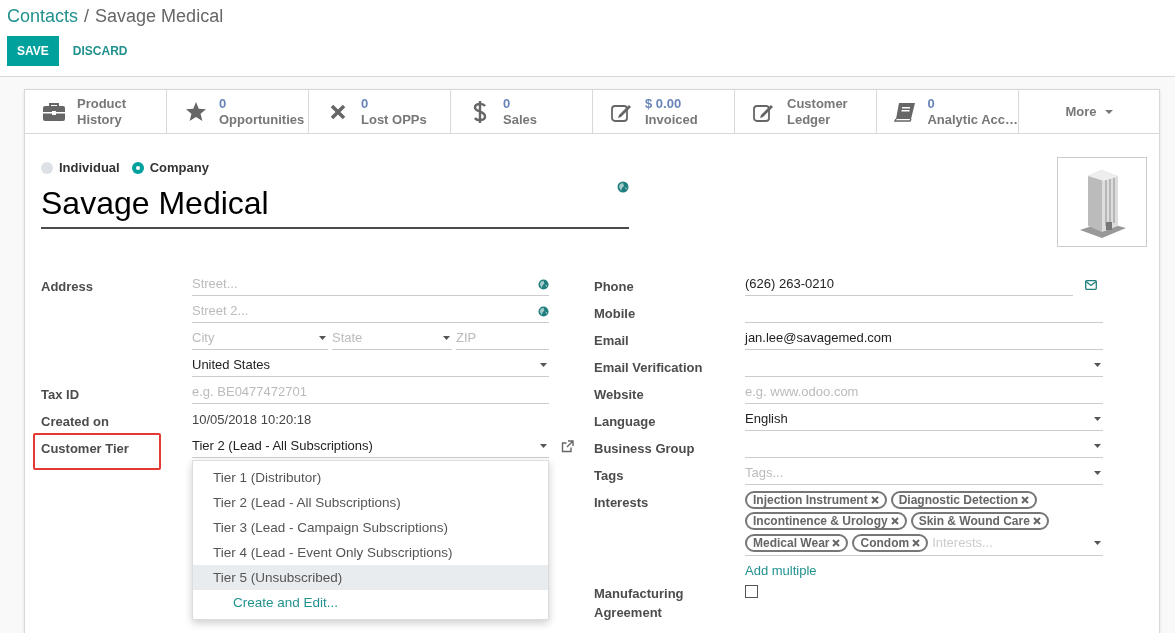  I want to click on field-label: Customer Tier, so click(97, 451).